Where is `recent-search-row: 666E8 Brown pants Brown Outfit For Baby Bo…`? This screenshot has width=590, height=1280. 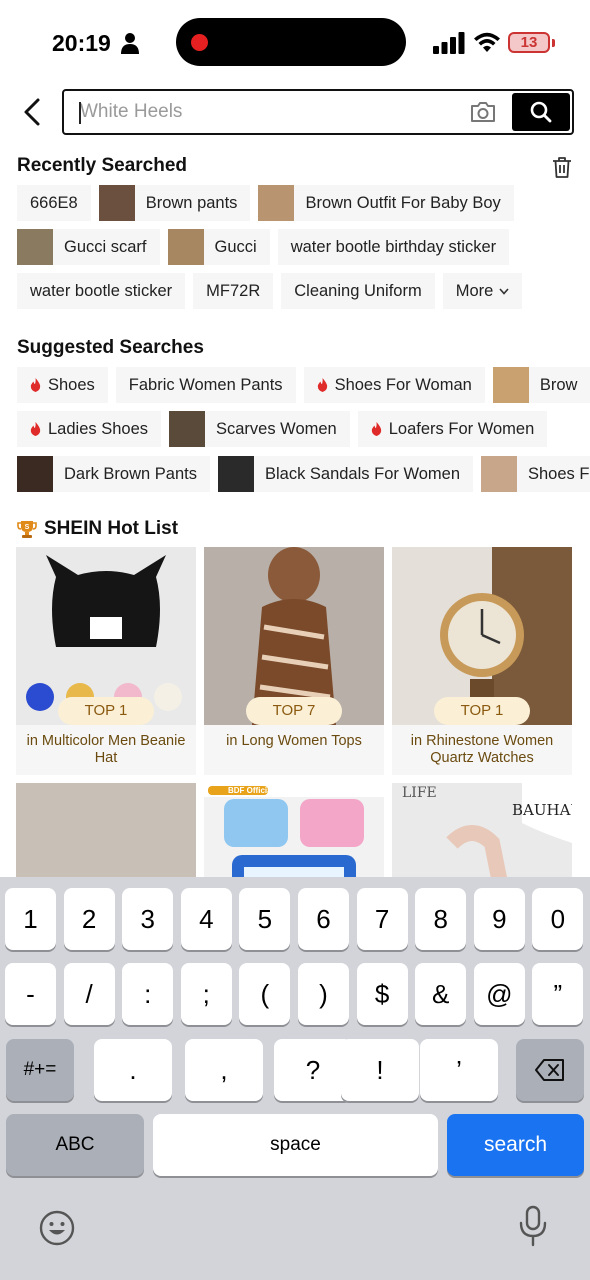
recent-search-row: 666E8 Brown pants Brown Outfit For Baby Bo… is located at coordinates (265, 203).